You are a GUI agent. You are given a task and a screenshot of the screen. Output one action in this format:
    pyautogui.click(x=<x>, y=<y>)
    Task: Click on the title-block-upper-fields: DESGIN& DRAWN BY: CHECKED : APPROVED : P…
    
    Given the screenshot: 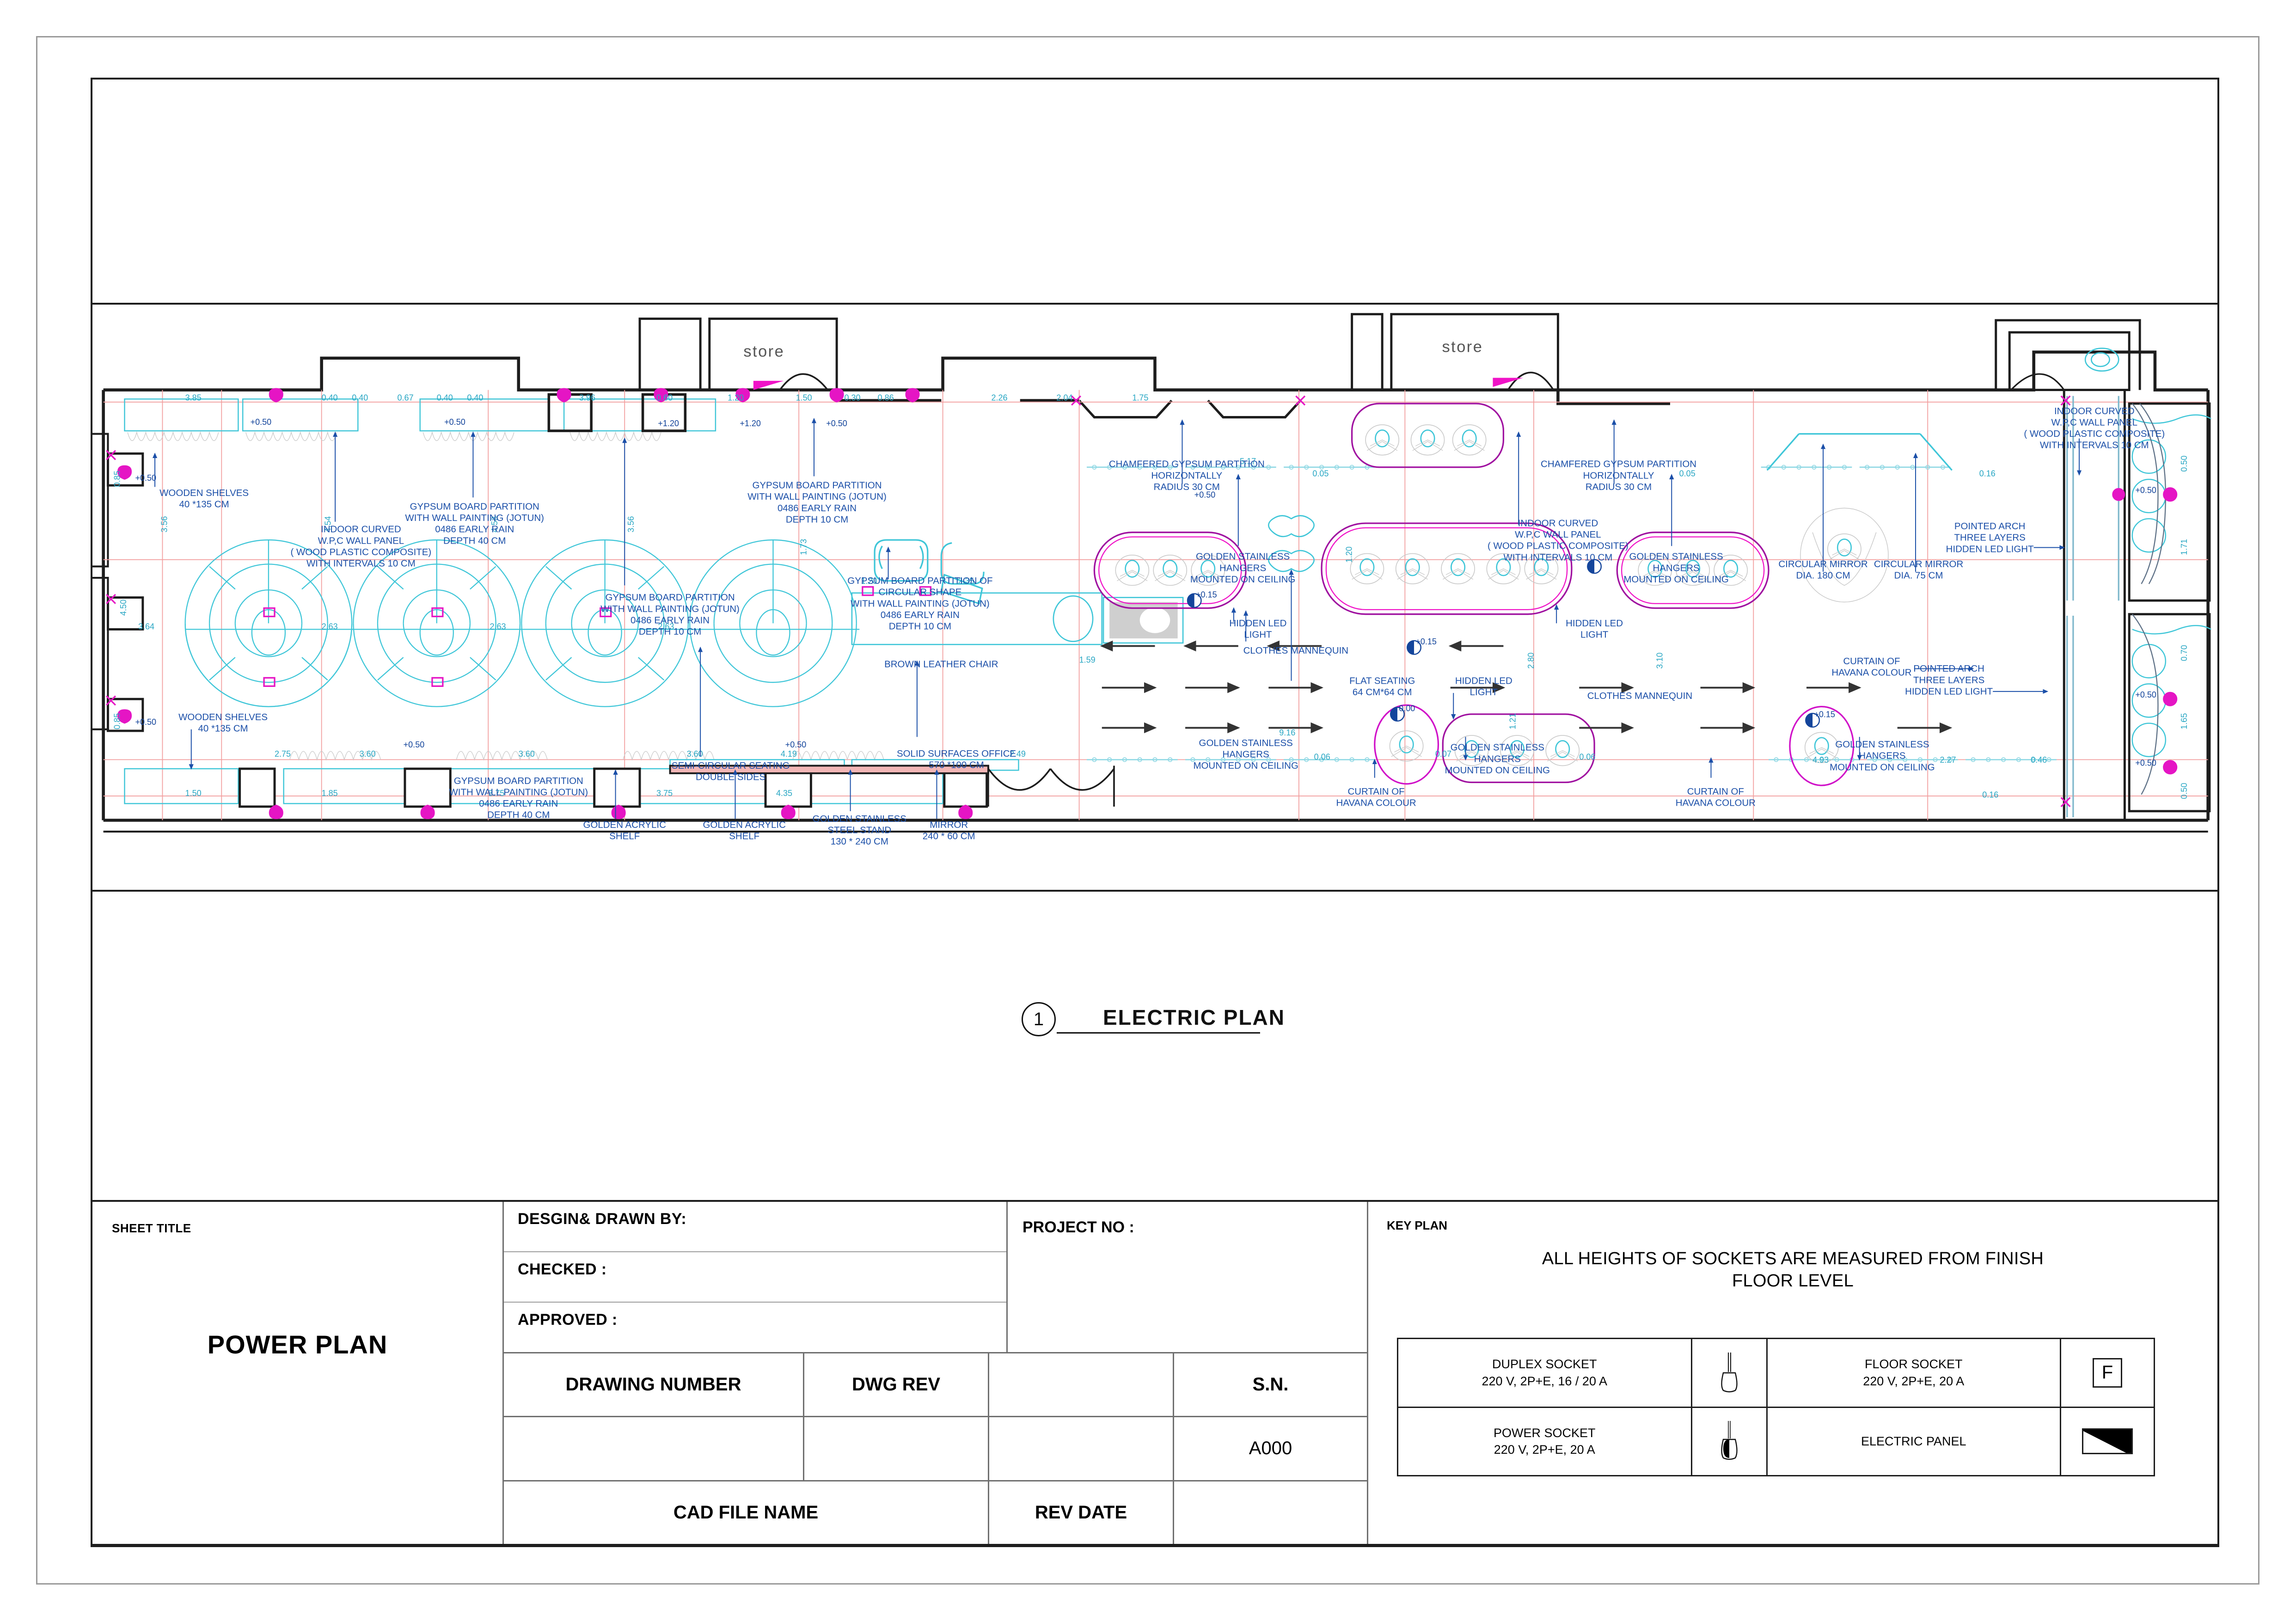 What is the action you would take?
    pyautogui.click(x=935, y=1277)
    